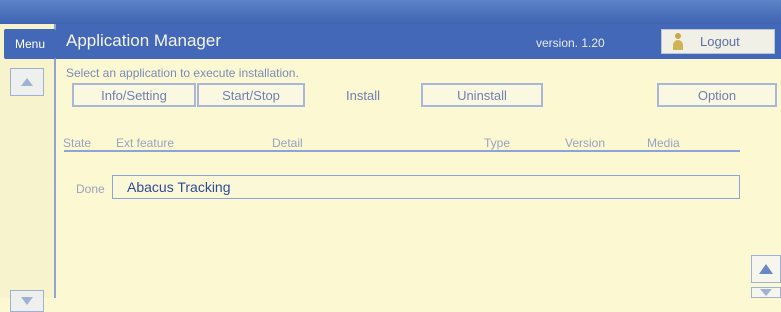 Image resolution: width=781 pixels, height=312 pixels. What do you see at coordinates (134, 95) in the screenshot?
I see `tab-info-setting: Info/Setting` at bounding box center [134, 95].